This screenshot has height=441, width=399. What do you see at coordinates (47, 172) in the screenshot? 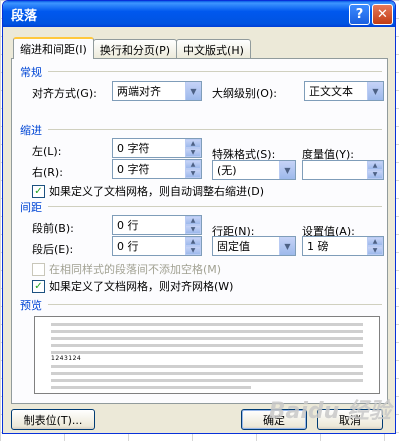
I see `indent-right-label: 右(R):` at bounding box center [47, 172].